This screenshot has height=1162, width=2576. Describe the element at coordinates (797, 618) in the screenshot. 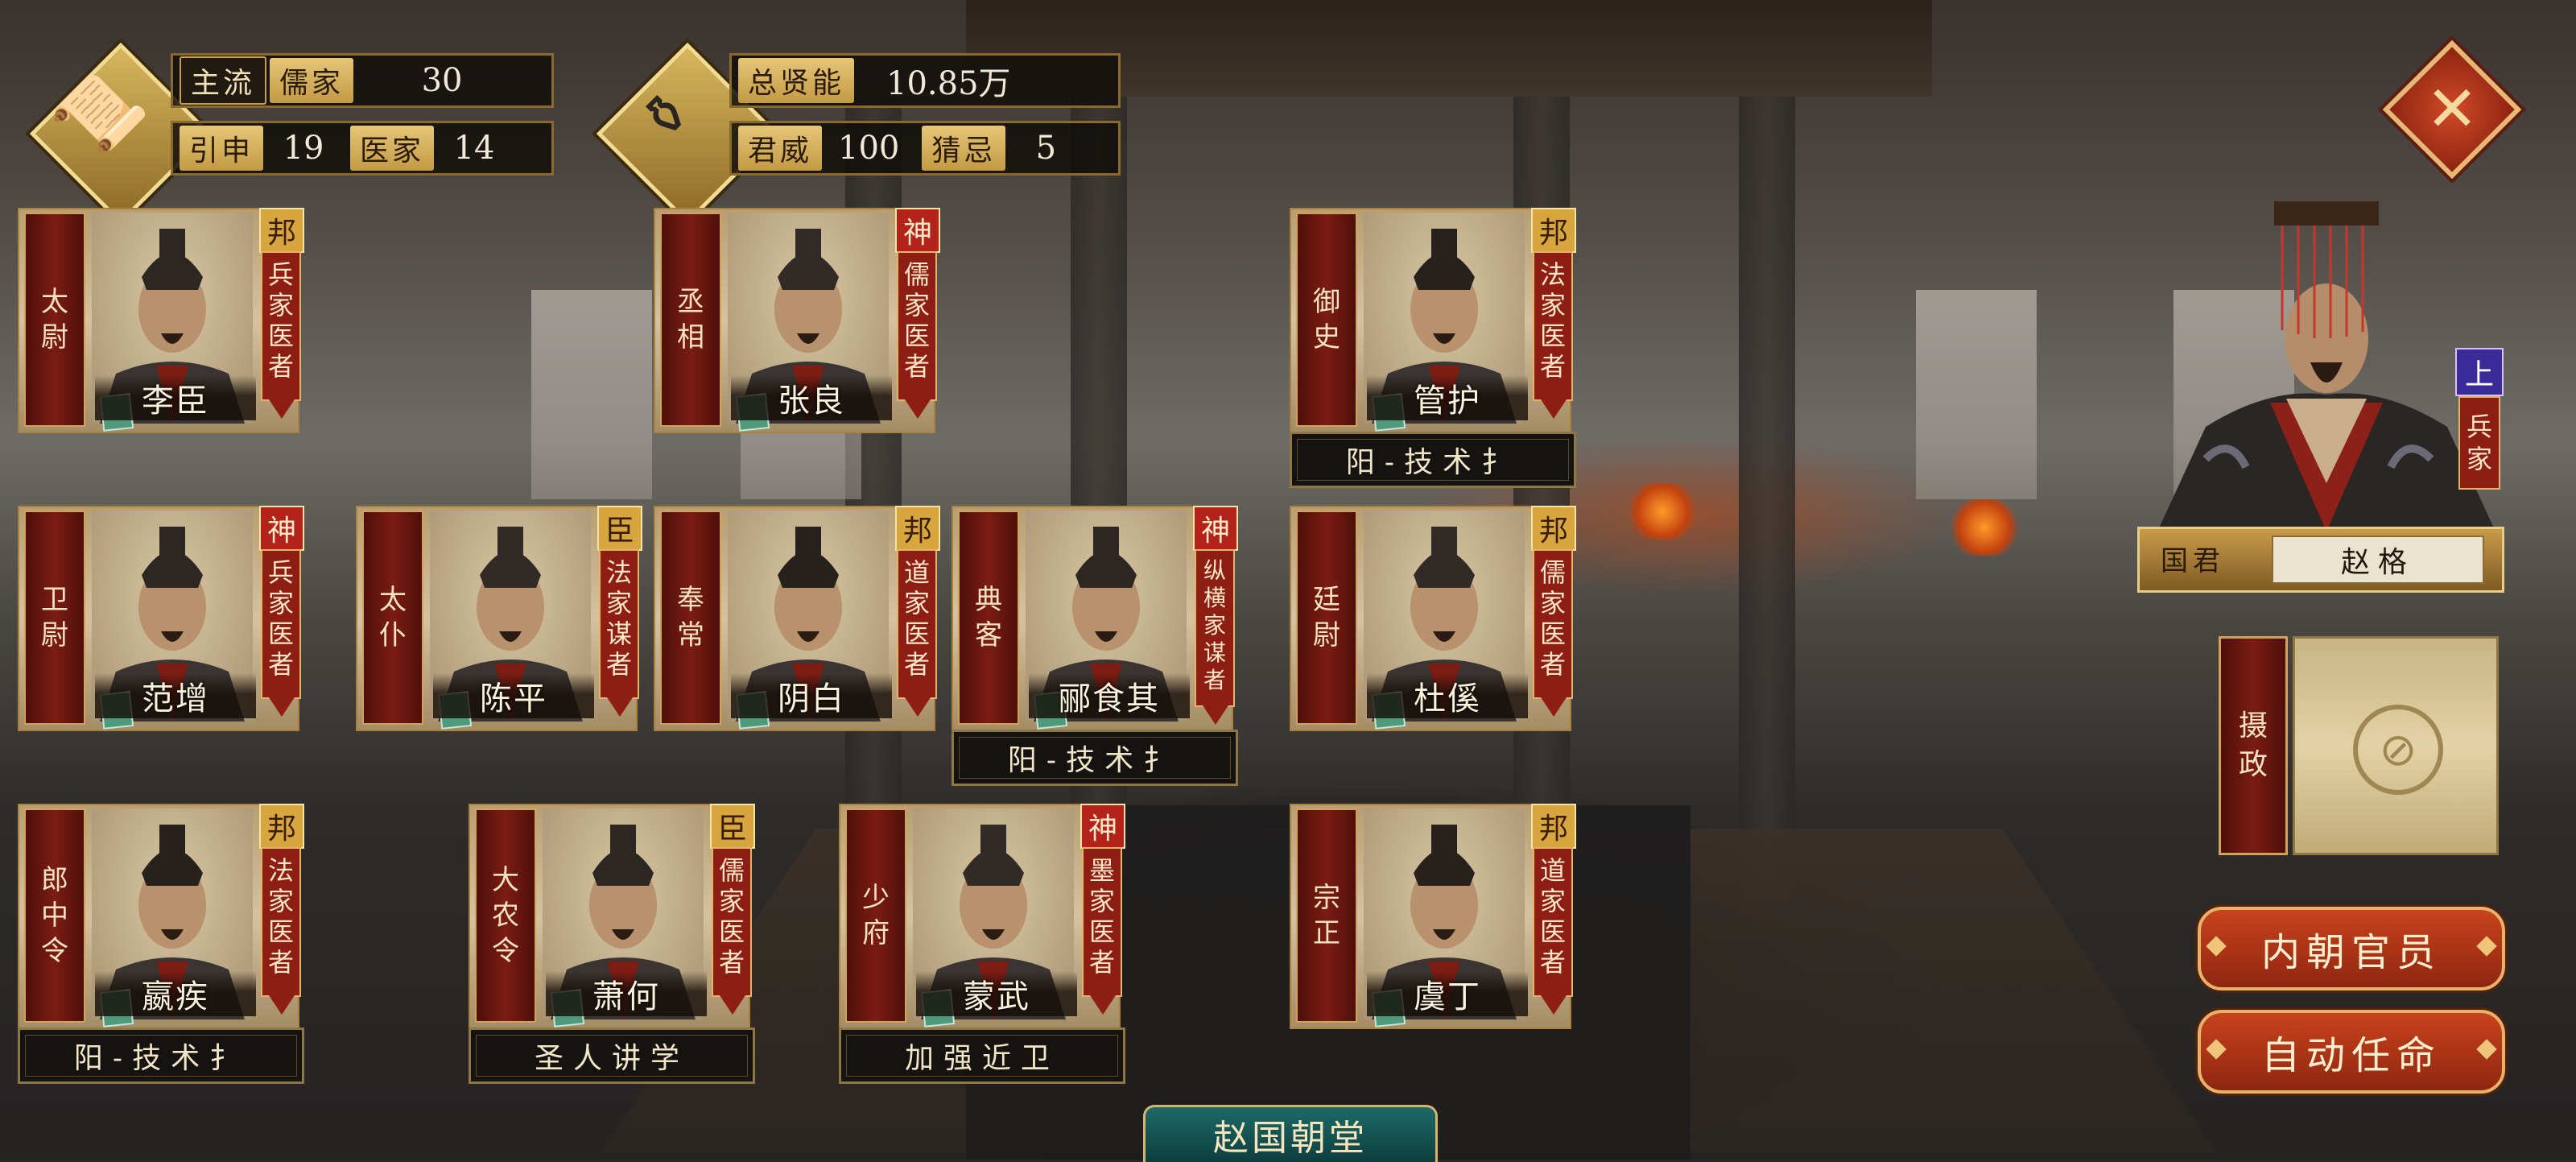

I see `official-card: 奉常阴白 邦道家医者` at that location.